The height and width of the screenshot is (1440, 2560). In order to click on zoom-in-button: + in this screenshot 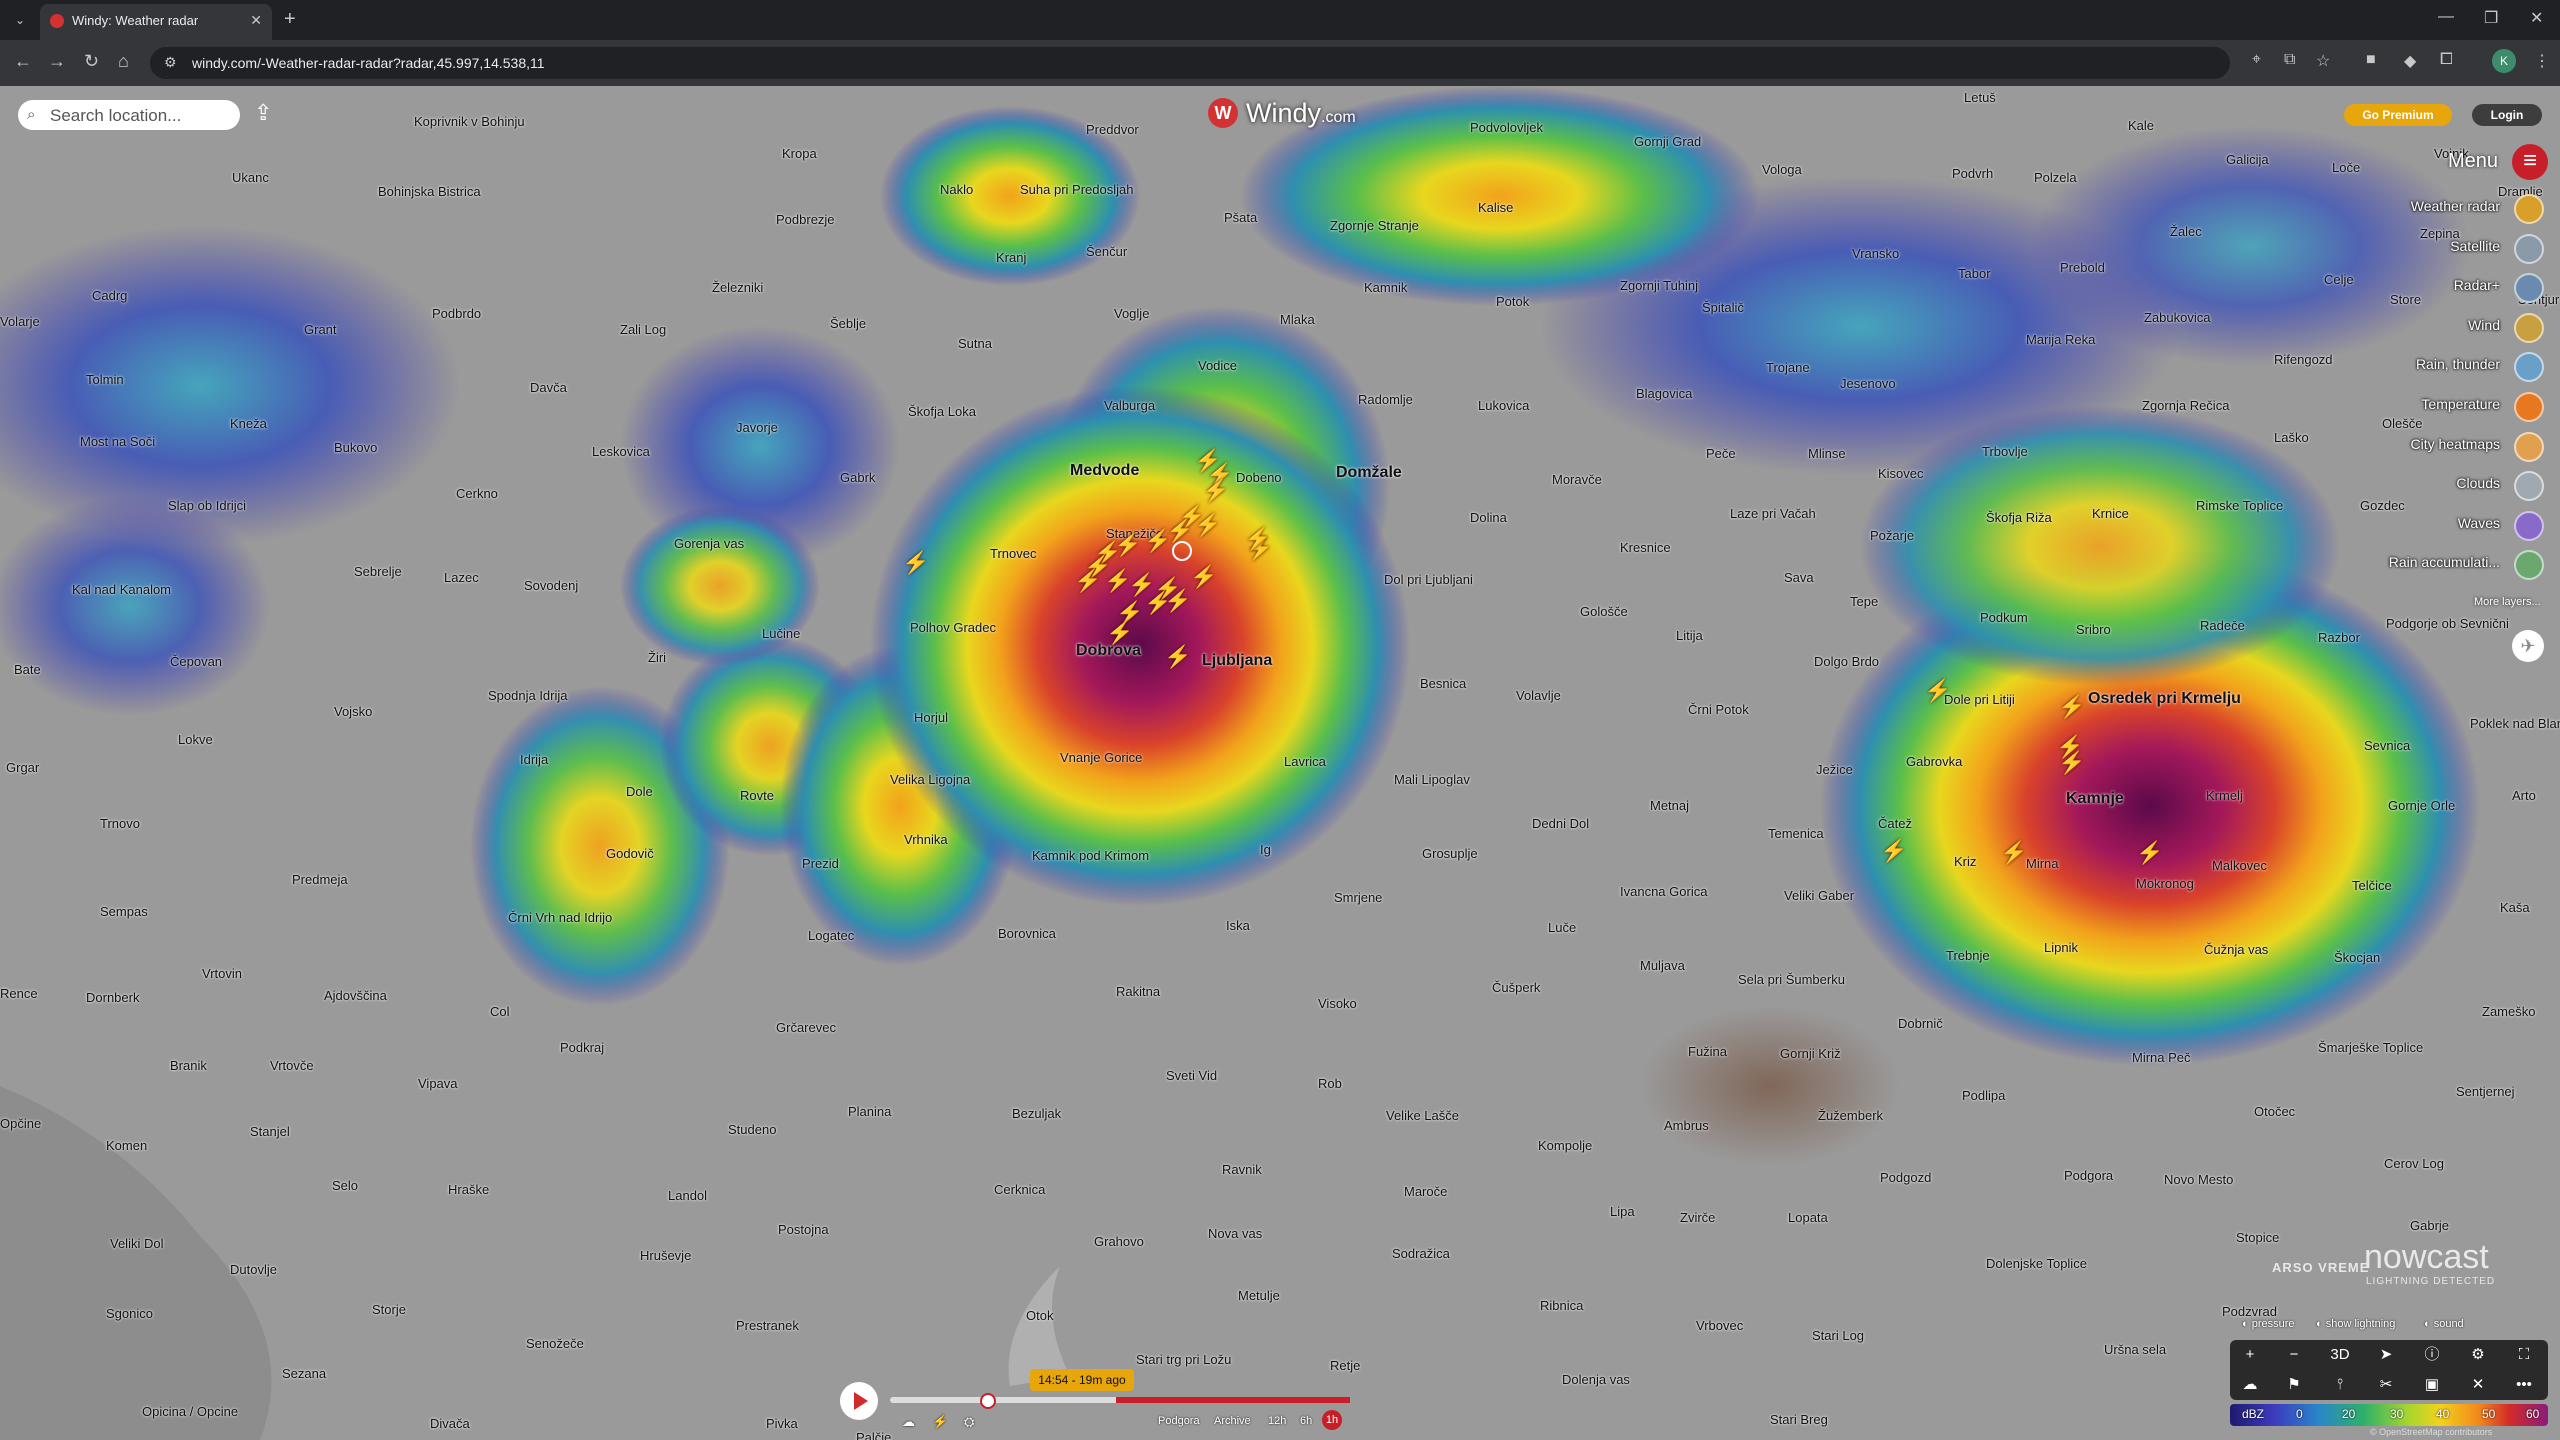, I will do `click(2250, 1355)`.